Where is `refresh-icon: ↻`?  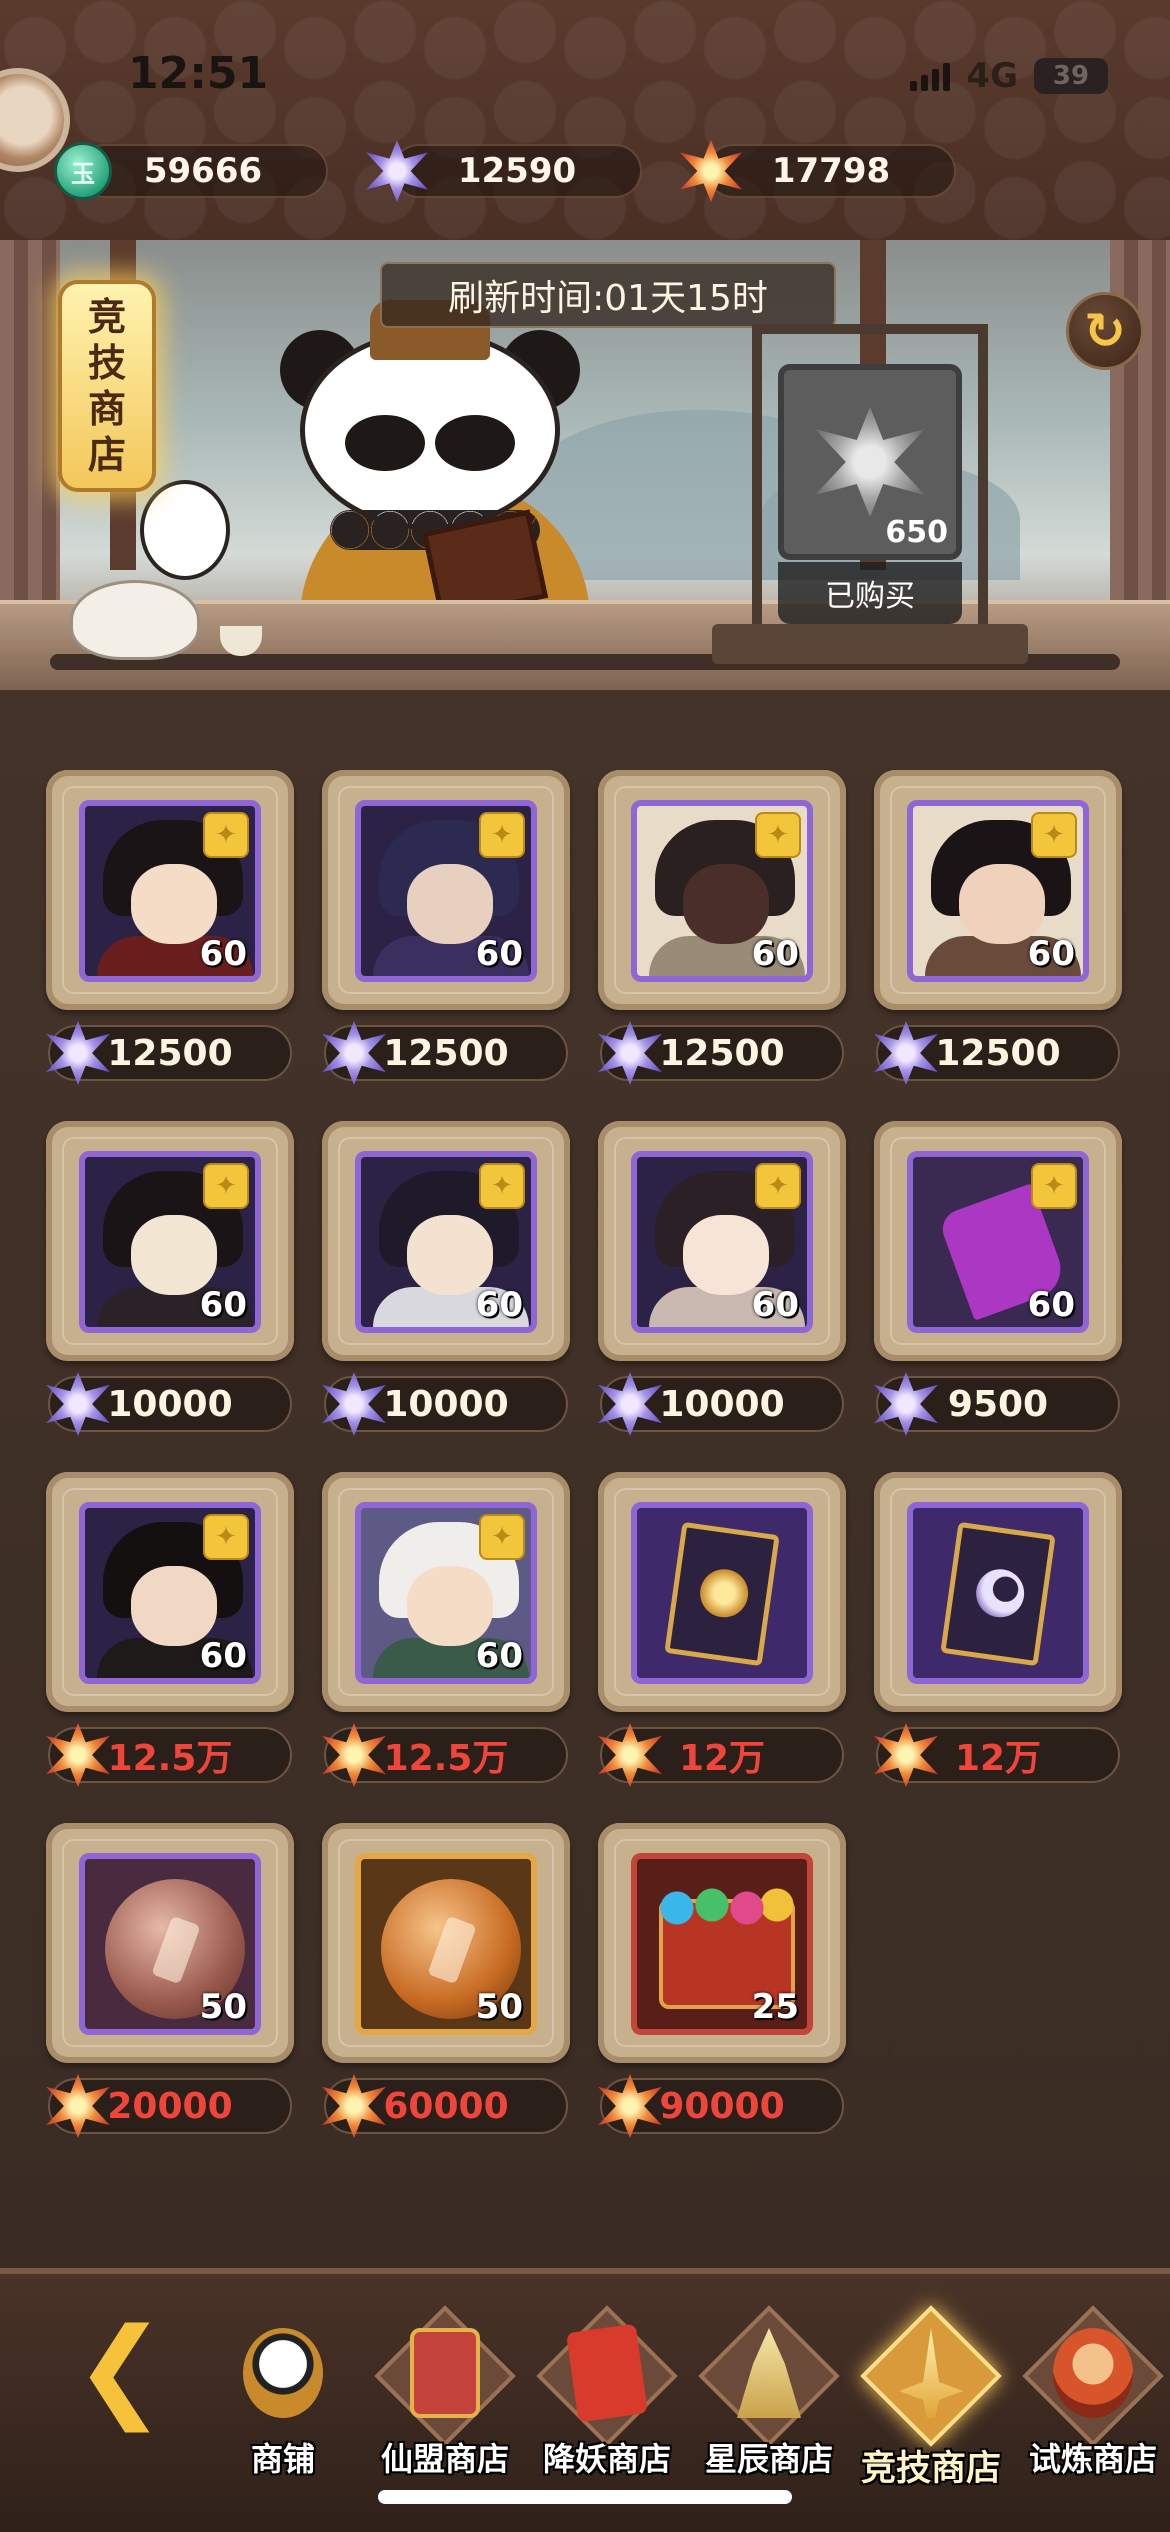 refresh-icon: ↻ is located at coordinates (1105, 331).